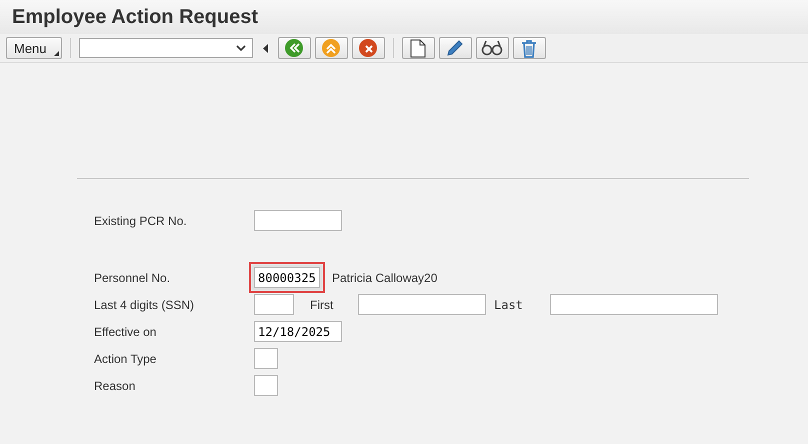 The image size is (808, 444). Describe the element at coordinates (126, 331) in the screenshot. I see `field-label: Effective on` at that location.